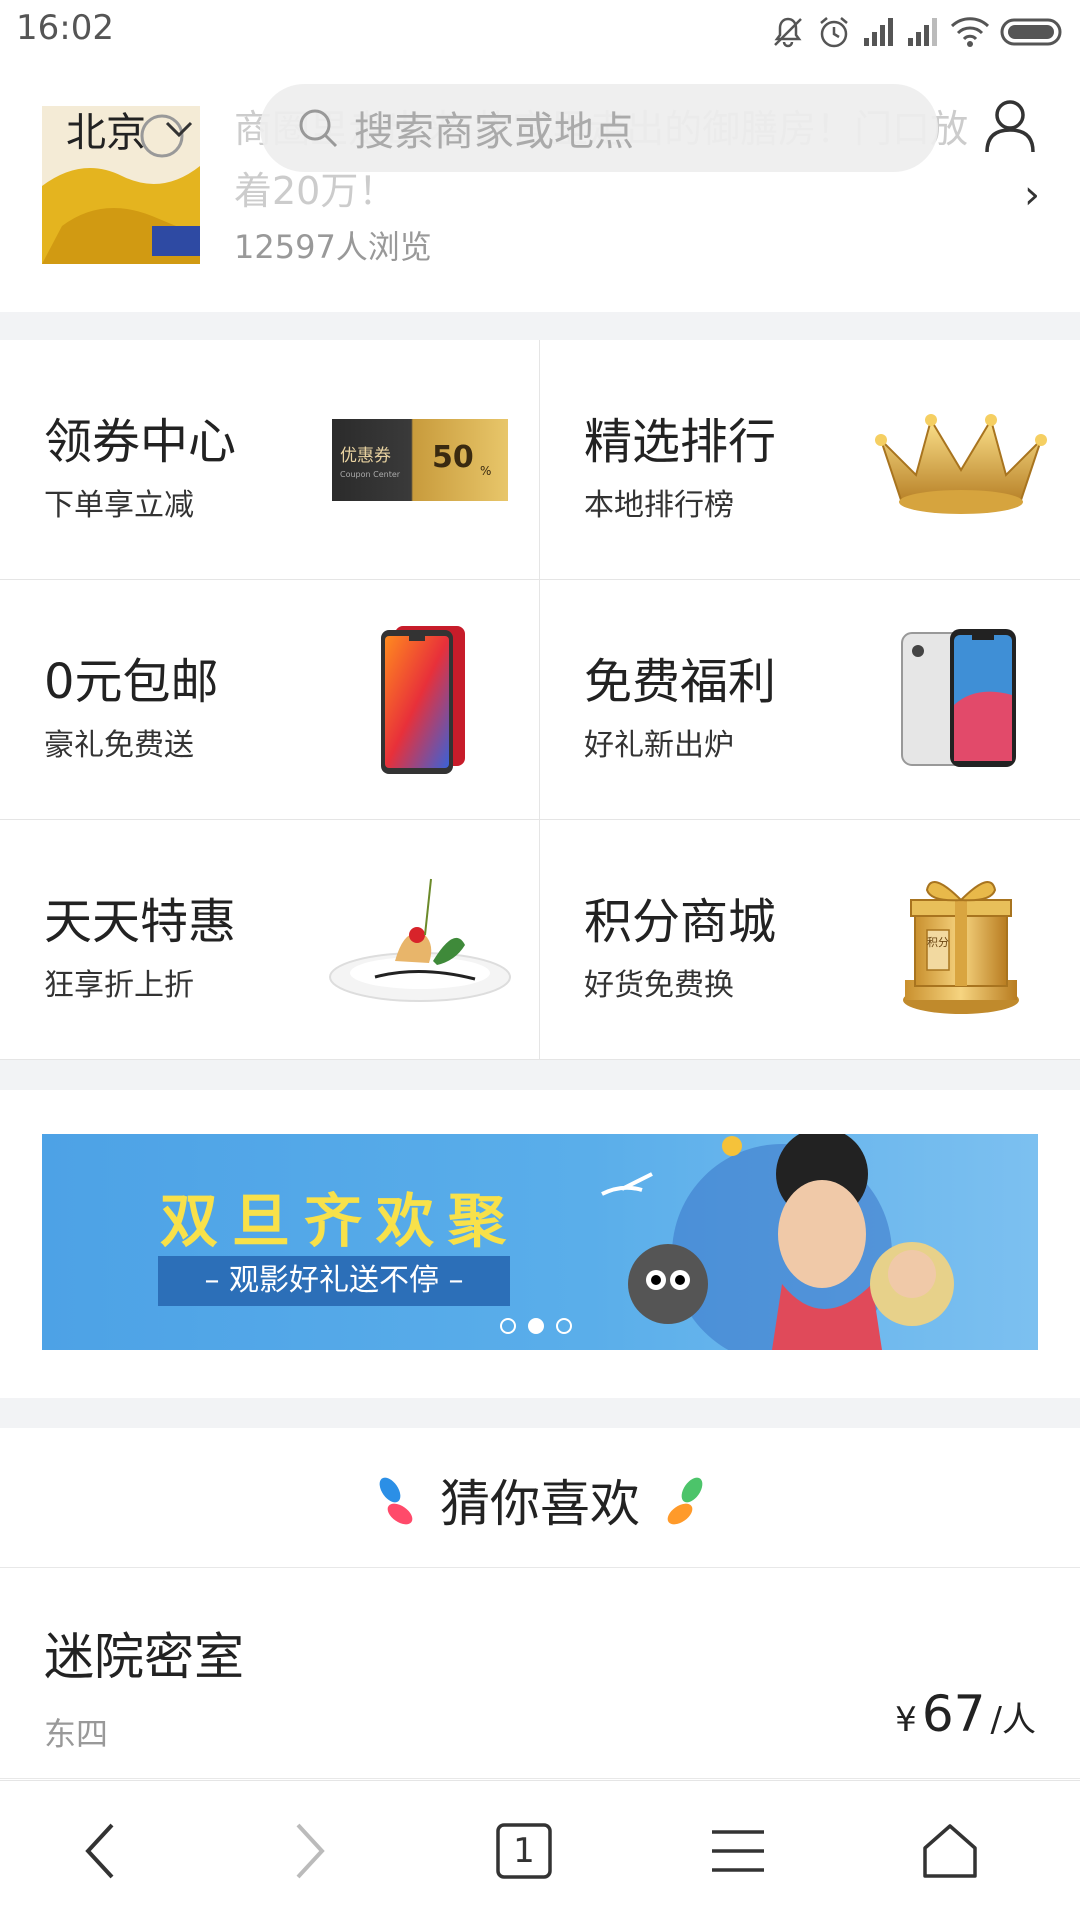 The width and height of the screenshot is (1080, 1920). Describe the element at coordinates (270, 940) in the screenshot. I see `feature-daily-deals: 天天特惠 狂享折上折` at that location.